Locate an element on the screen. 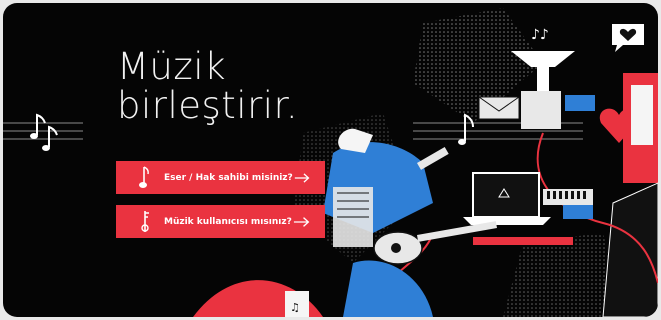 The image size is (661, 320). hero-headline: Müzik birleştirir. is located at coordinates (207, 86).